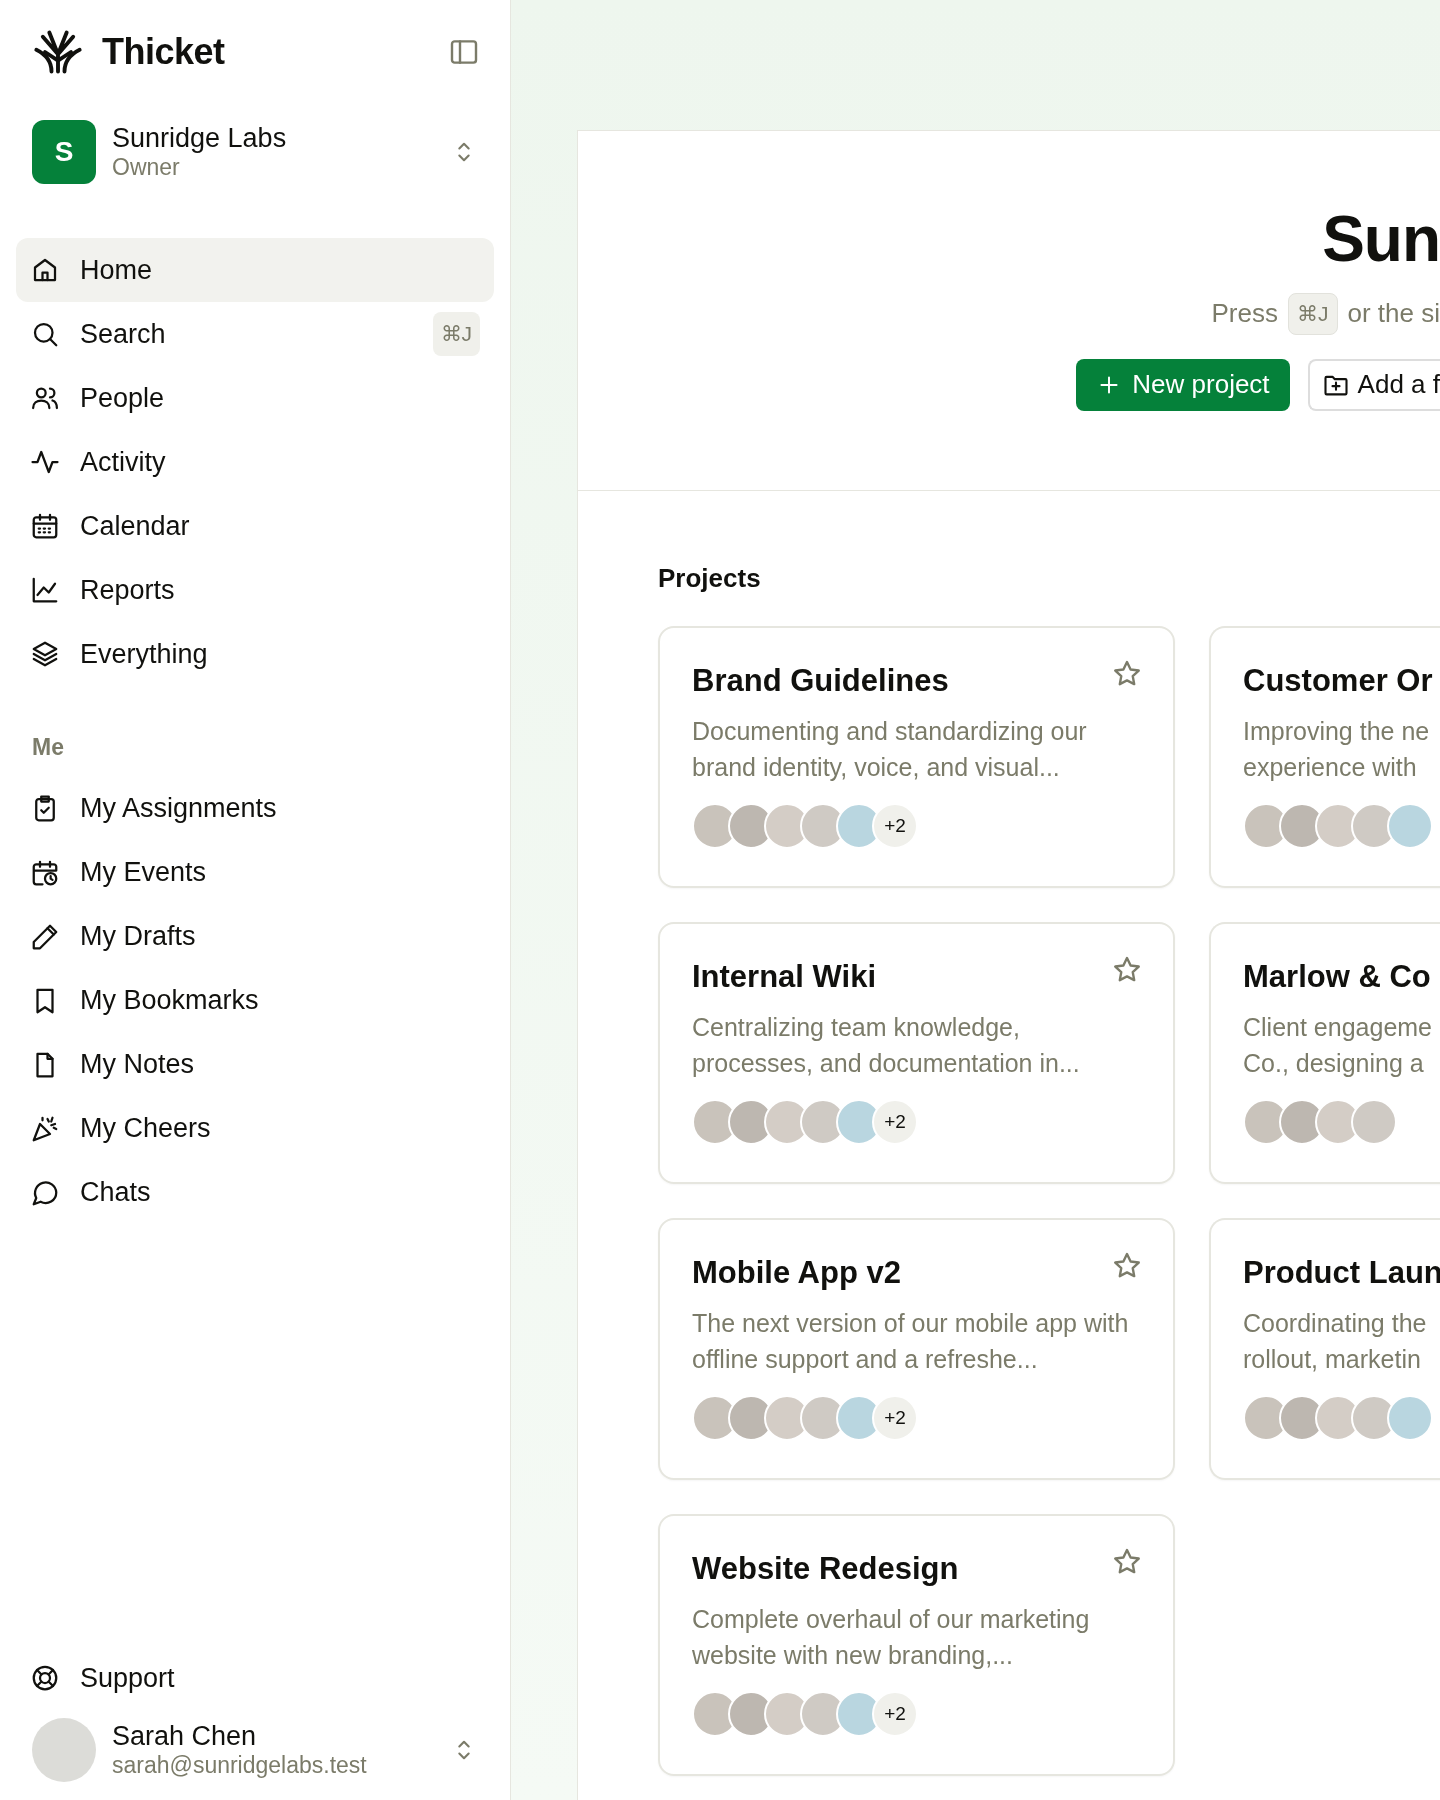 This screenshot has height=1800, width=1440. Describe the element at coordinates (1337, 977) in the screenshot. I see `card-title: Marlow & Co` at that location.